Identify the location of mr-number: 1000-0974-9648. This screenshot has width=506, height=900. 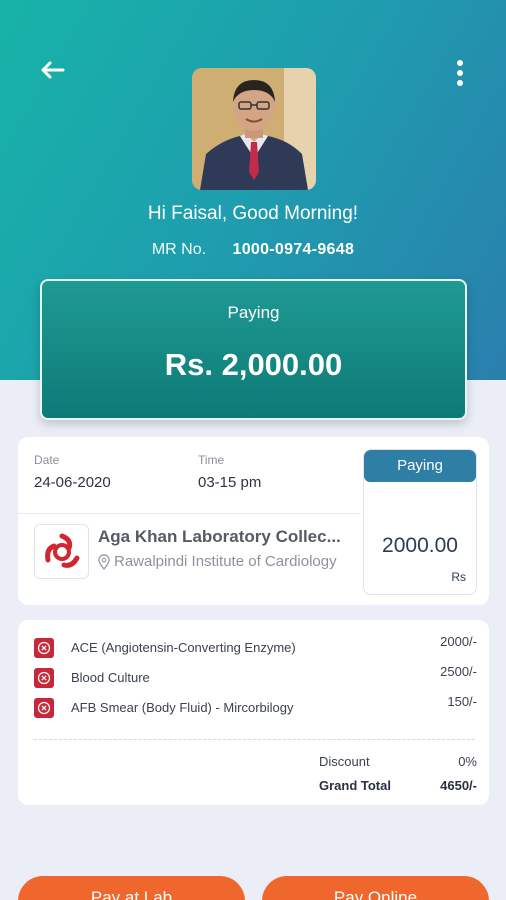
(293, 249).